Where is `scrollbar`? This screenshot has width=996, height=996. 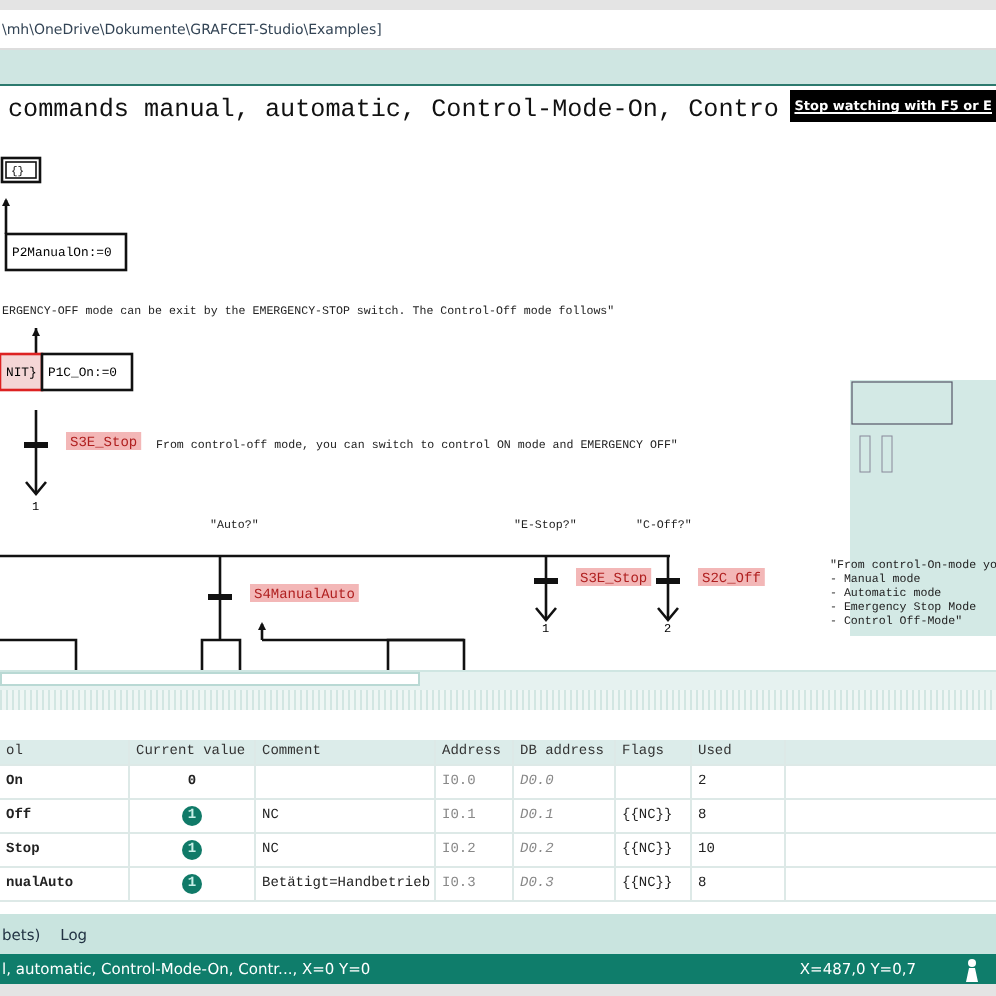
scrollbar is located at coordinates (210, 679).